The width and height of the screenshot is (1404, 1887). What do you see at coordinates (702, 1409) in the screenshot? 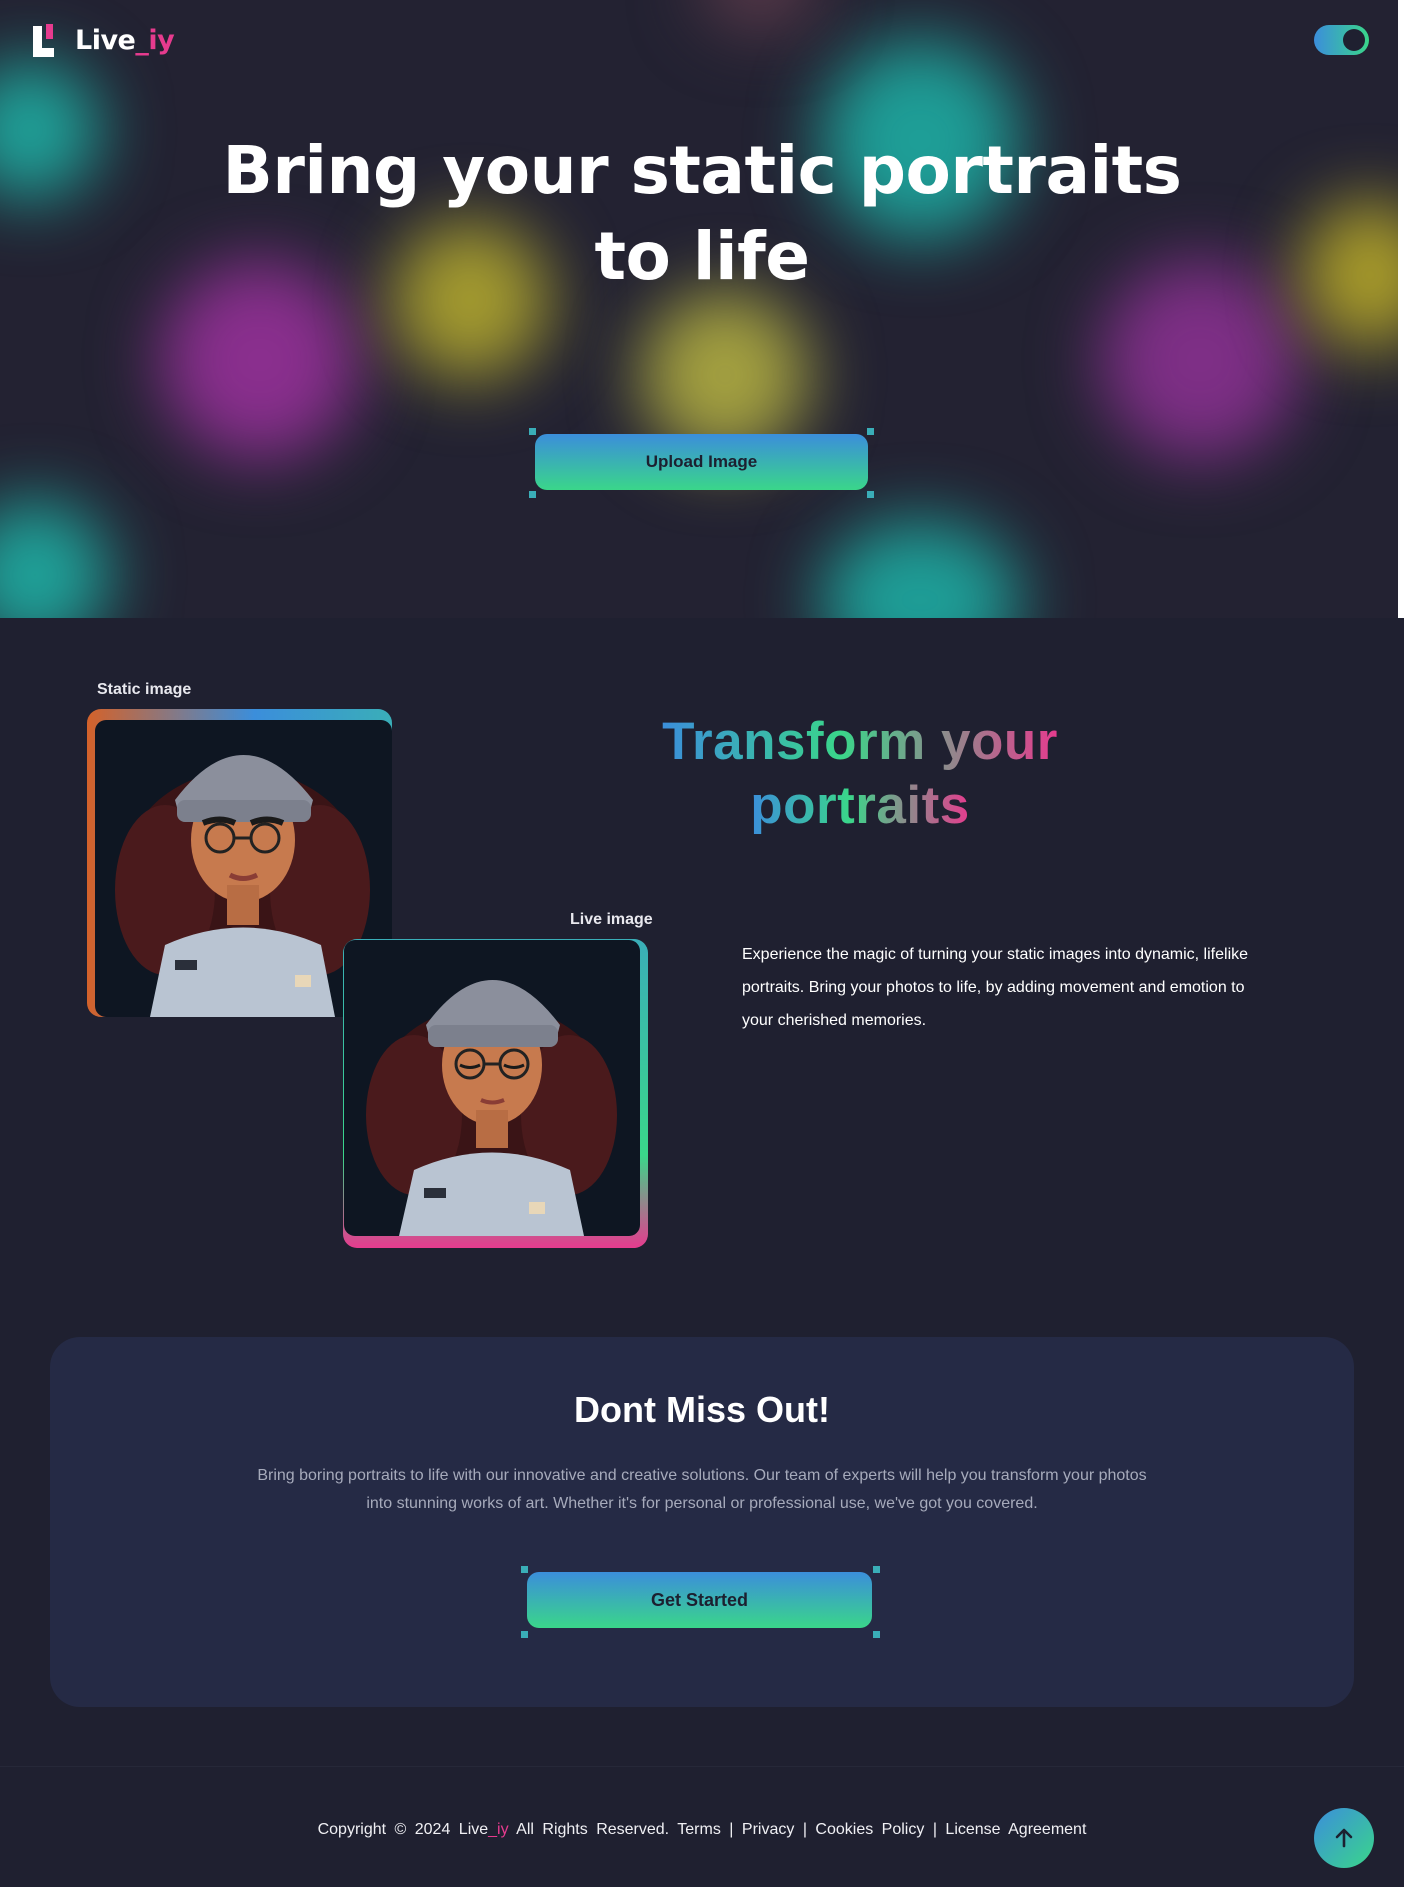
I see `promo-title: Dont Miss Out!` at bounding box center [702, 1409].